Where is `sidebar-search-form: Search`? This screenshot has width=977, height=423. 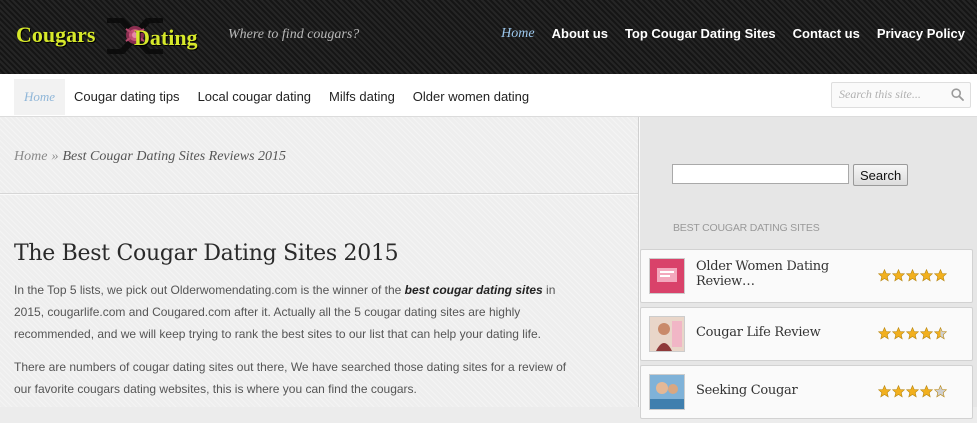 sidebar-search-form: Search is located at coordinates (790, 175).